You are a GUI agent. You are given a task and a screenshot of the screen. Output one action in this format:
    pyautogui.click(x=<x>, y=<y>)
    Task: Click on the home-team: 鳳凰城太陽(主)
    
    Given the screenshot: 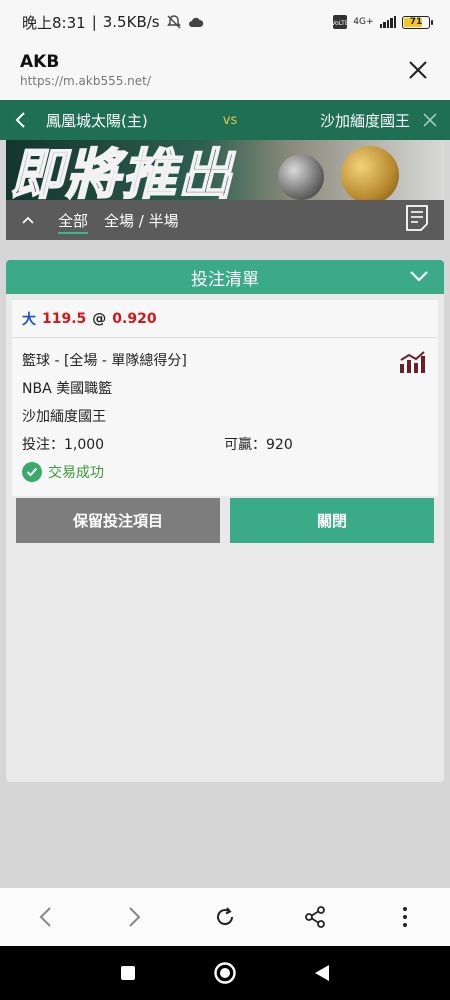 What is the action you would take?
    pyautogui.click(x=97, y=120)
    